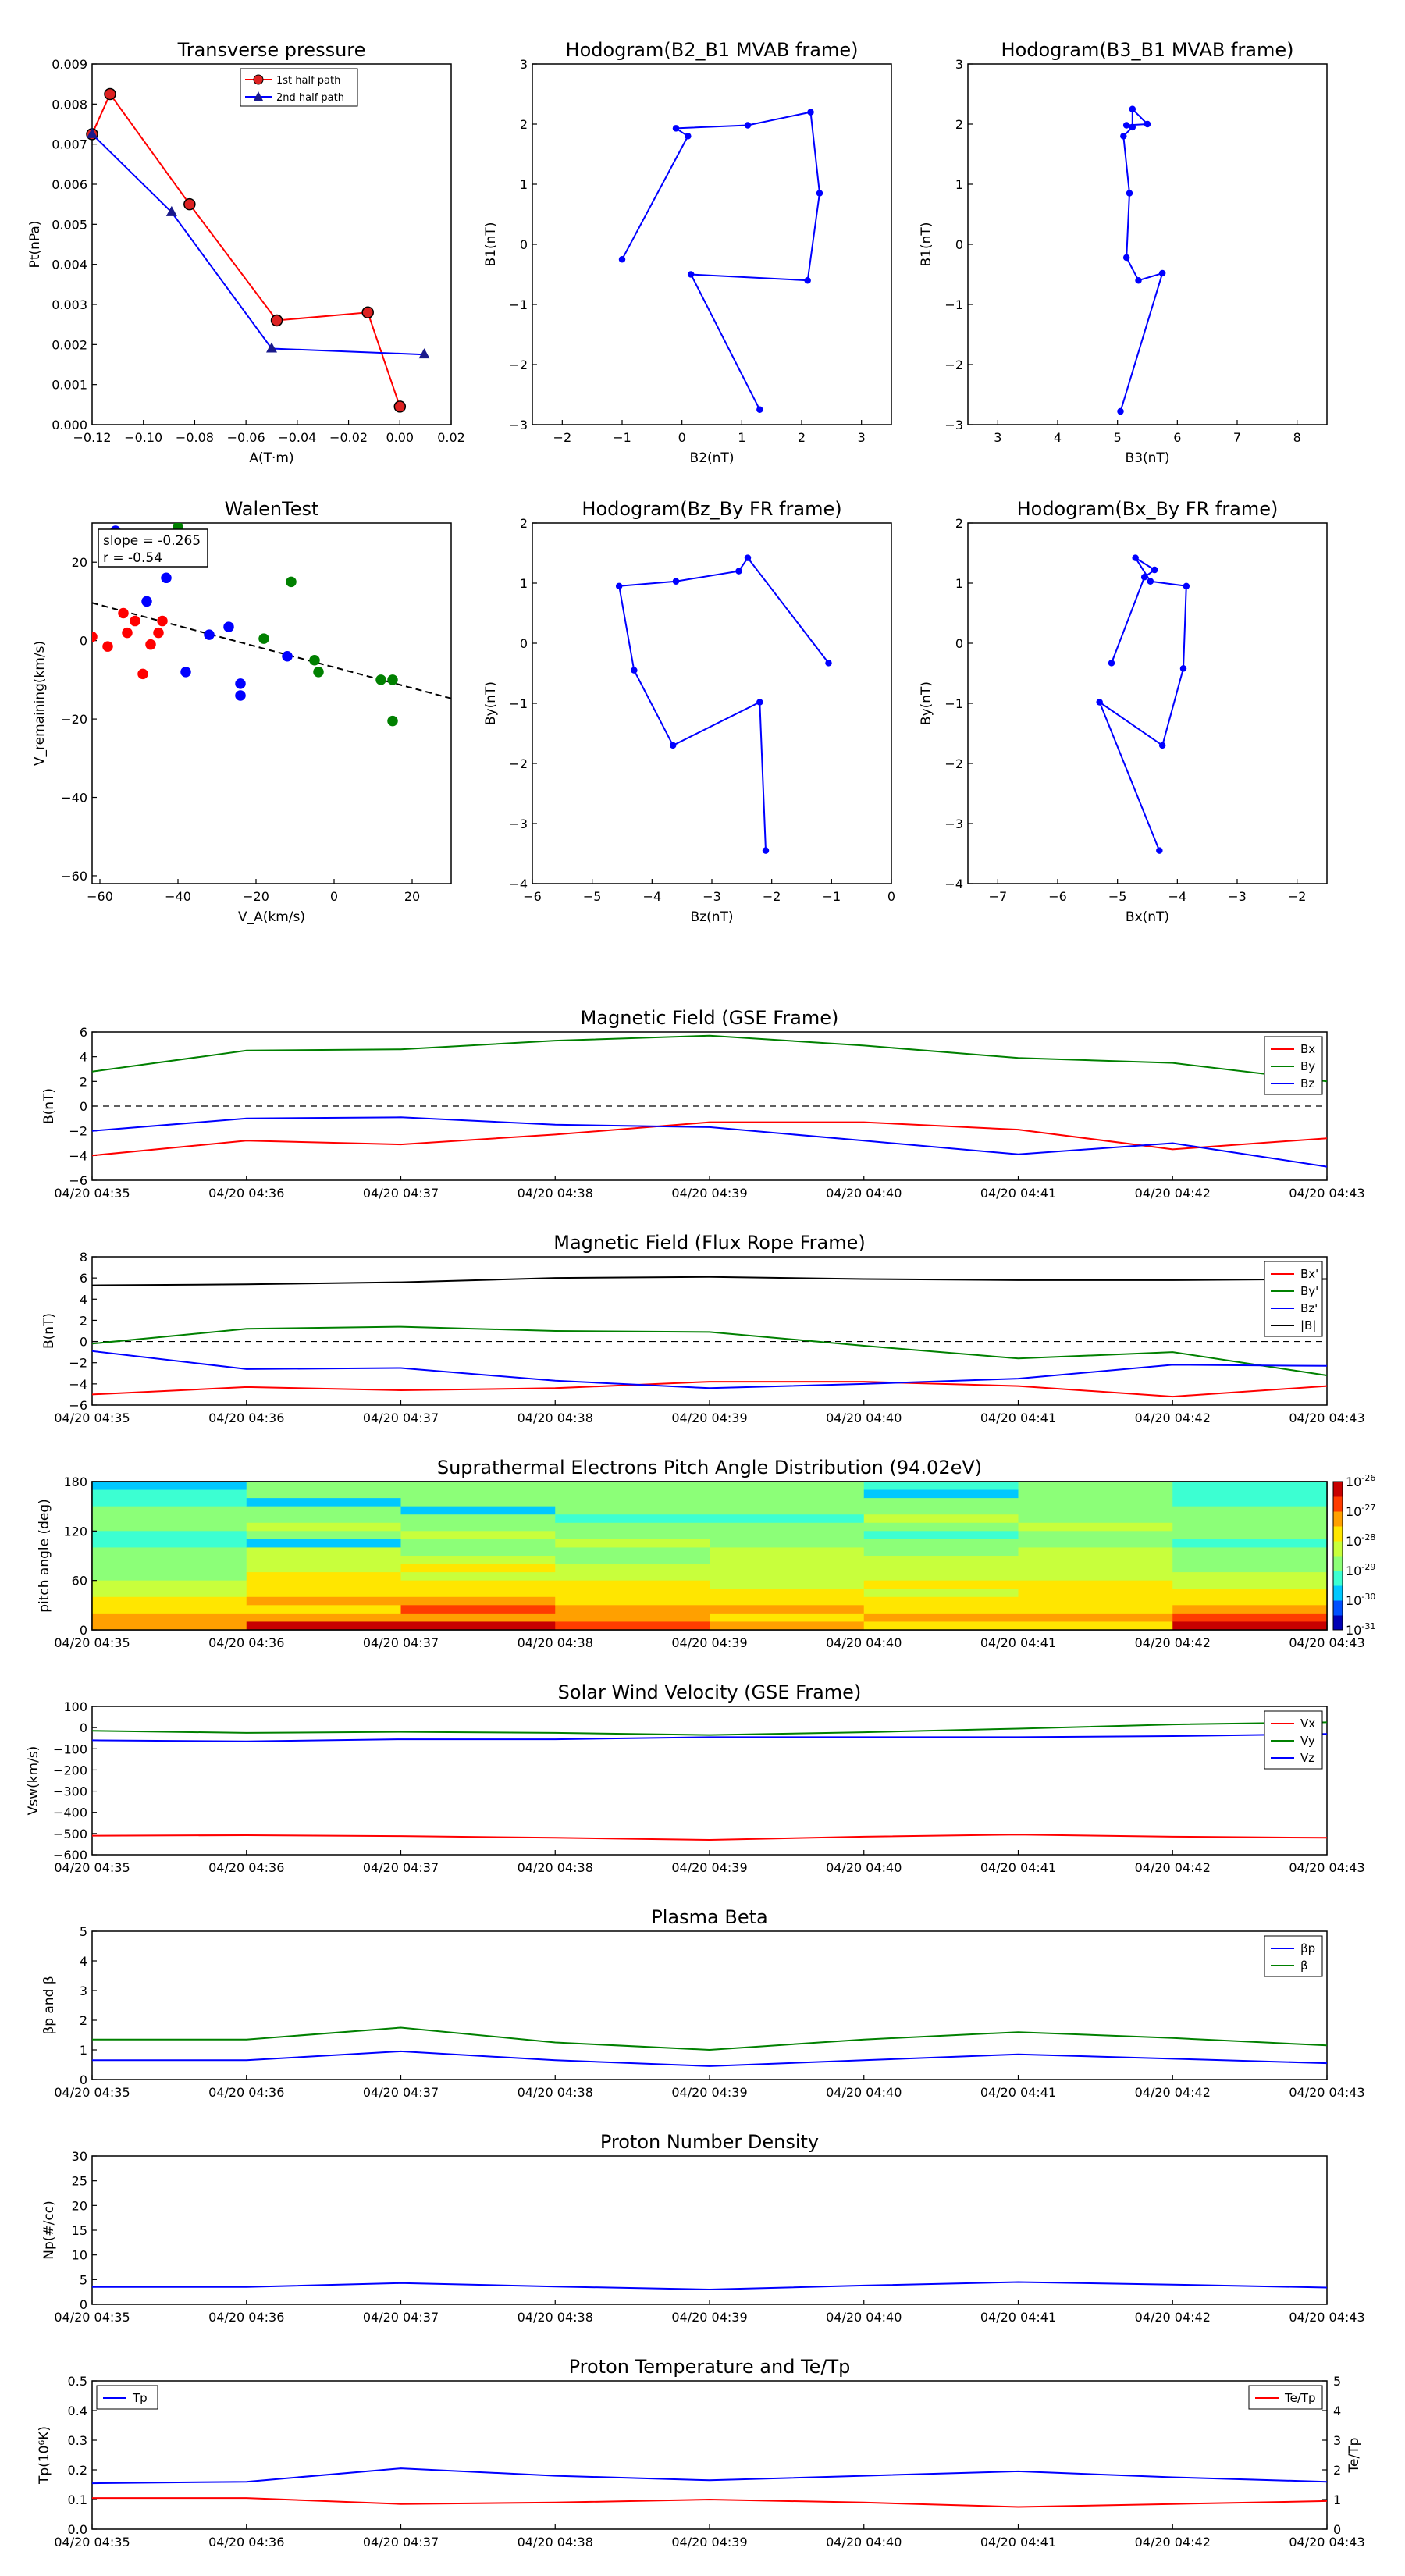 The width and height of the screenshot is (1405, 2576). Describe the element at coordinates (70, 1834) in the screenshot. I see `y-tick-label: −500` at that location.